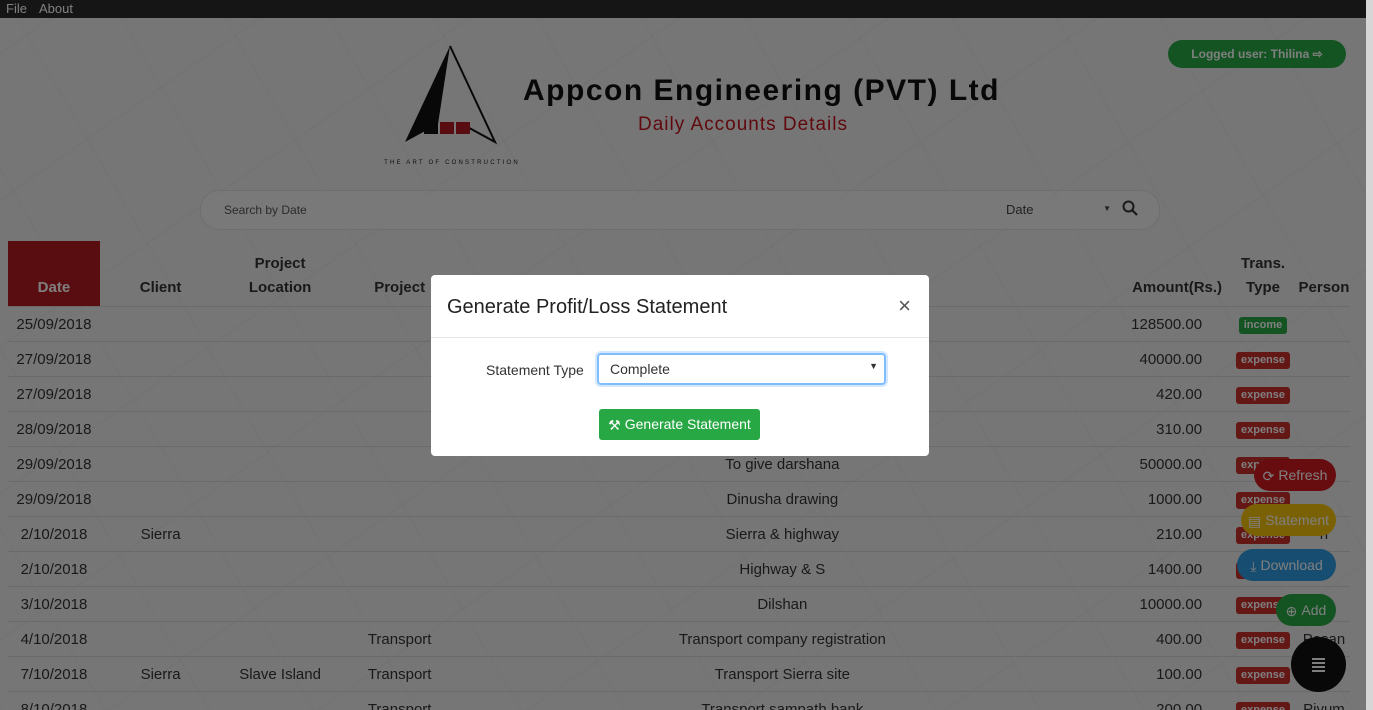  What do you see at coordinates (904, 306) in the screenshot?
I see `close-icon: ×` at bounding box center [904, 306].